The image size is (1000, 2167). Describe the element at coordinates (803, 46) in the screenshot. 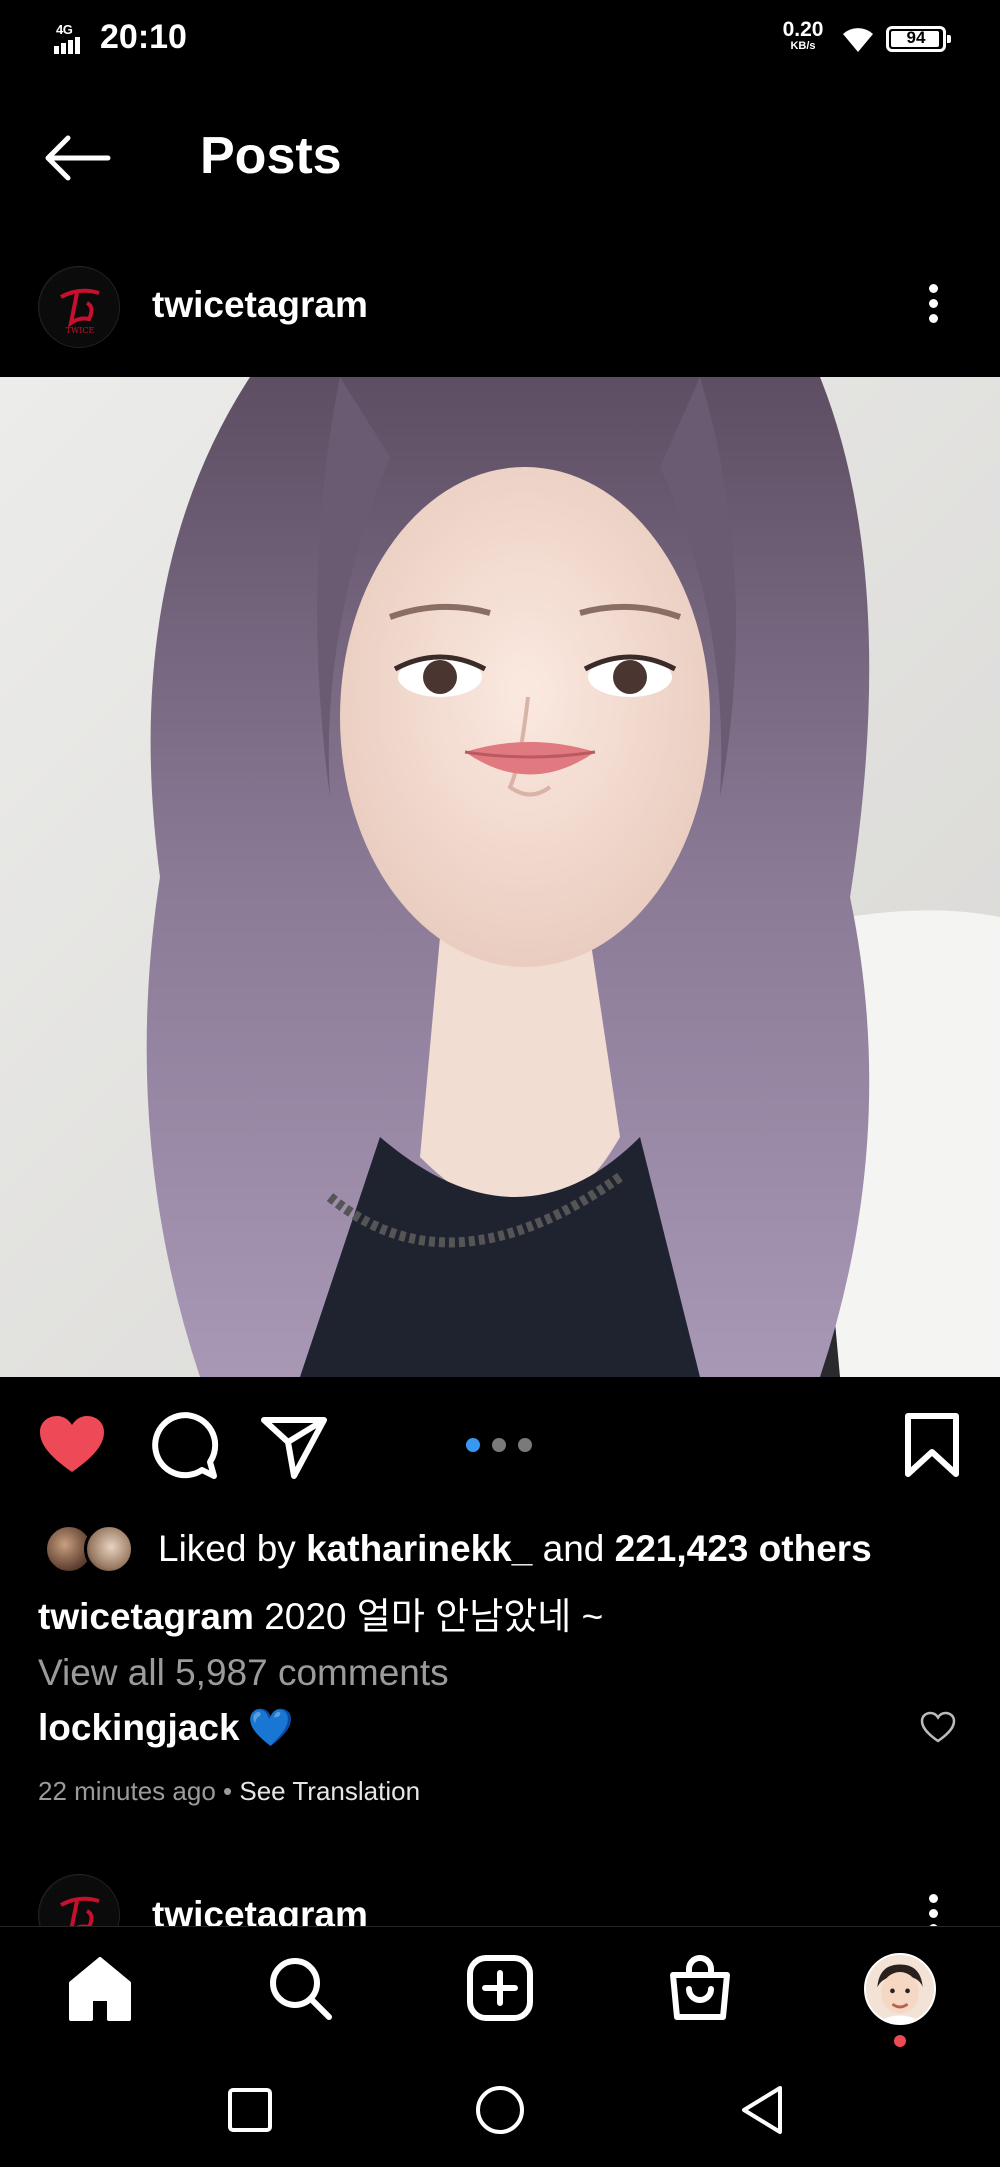

I see `network-speed-unit: KB/s` at that location.